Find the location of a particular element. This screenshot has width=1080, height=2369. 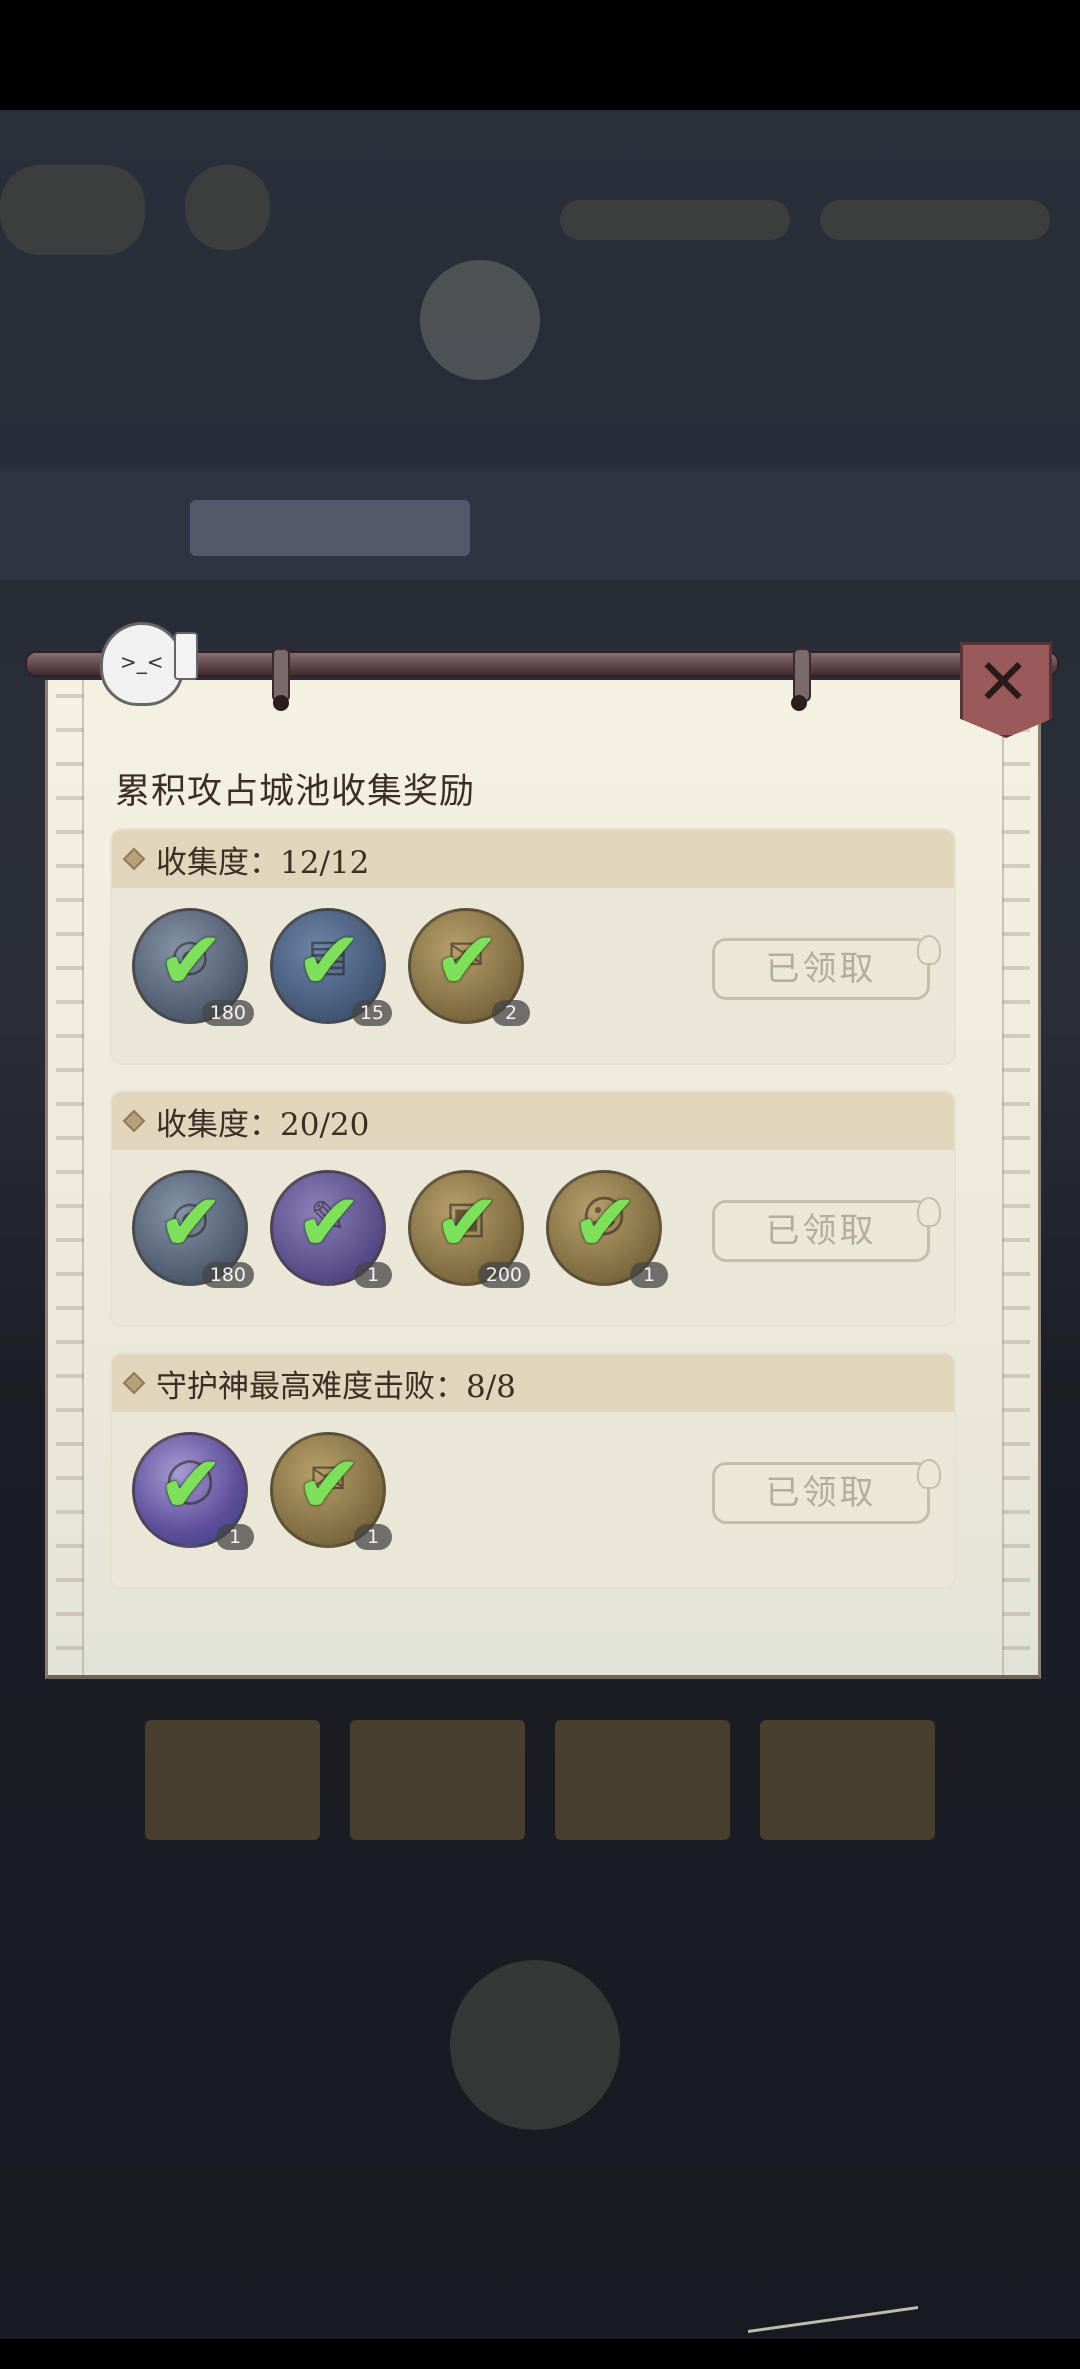

reward-item: ▣ ✔ 200 is located at coordinates (469, 1229).